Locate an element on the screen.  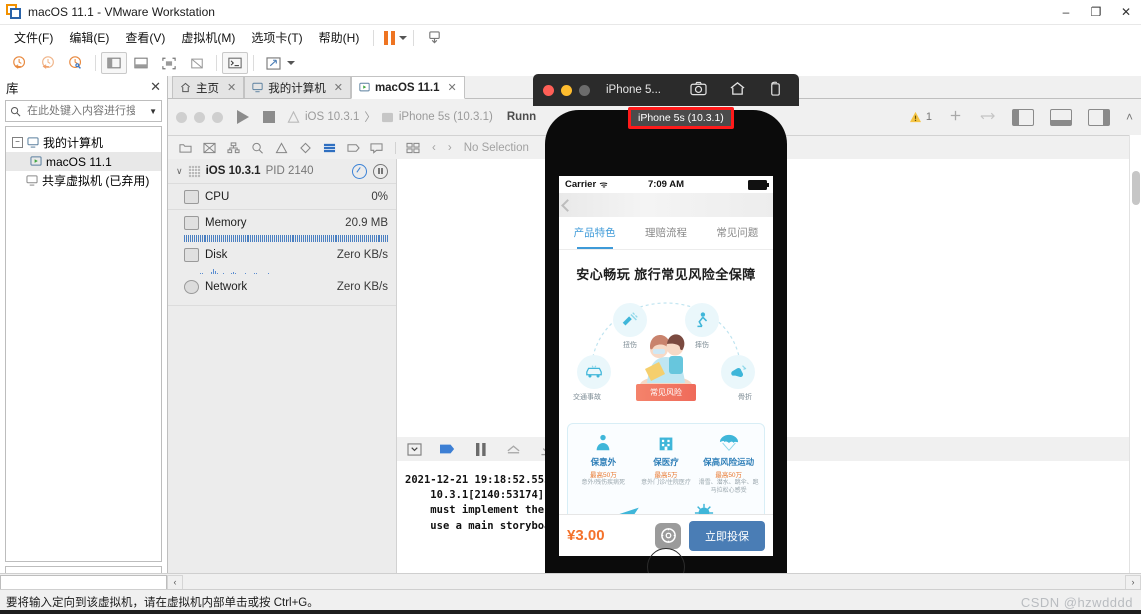
gauge-row-memory: Memory 20.9 MB is located at coordinates (282, 222).